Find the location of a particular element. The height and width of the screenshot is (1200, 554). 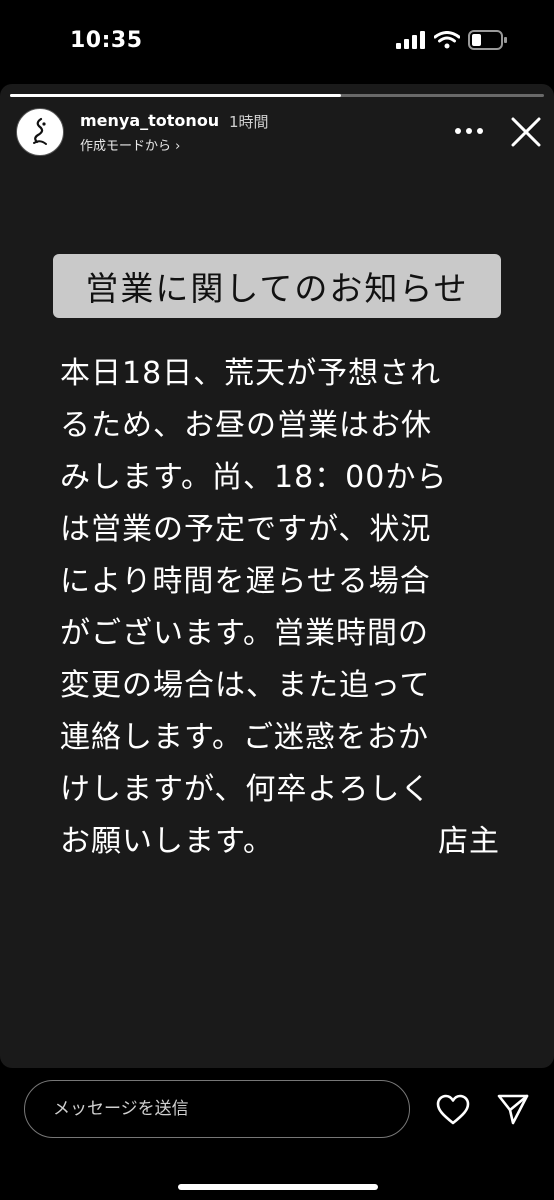

notice-line: 本日18日、荒天が予想され is located at coordinates (251, 373).